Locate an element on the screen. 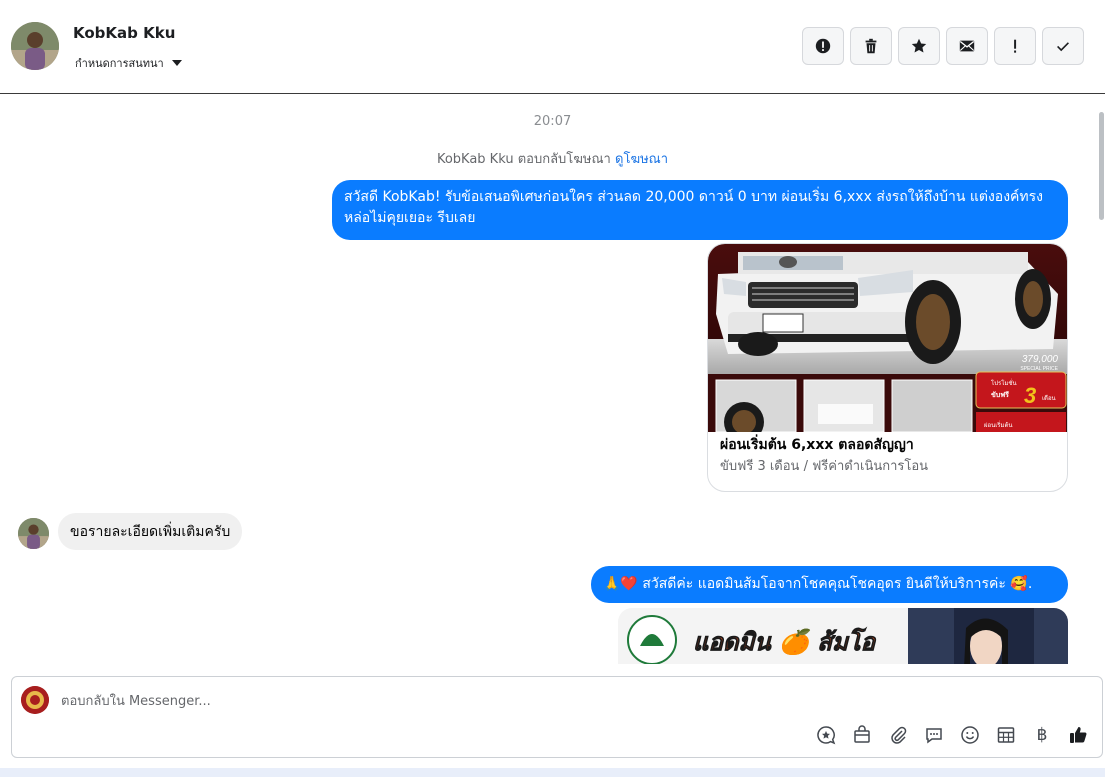 The image size is (1105, 777). user-name: KobKab Kku is located at coordinates (124, 33).